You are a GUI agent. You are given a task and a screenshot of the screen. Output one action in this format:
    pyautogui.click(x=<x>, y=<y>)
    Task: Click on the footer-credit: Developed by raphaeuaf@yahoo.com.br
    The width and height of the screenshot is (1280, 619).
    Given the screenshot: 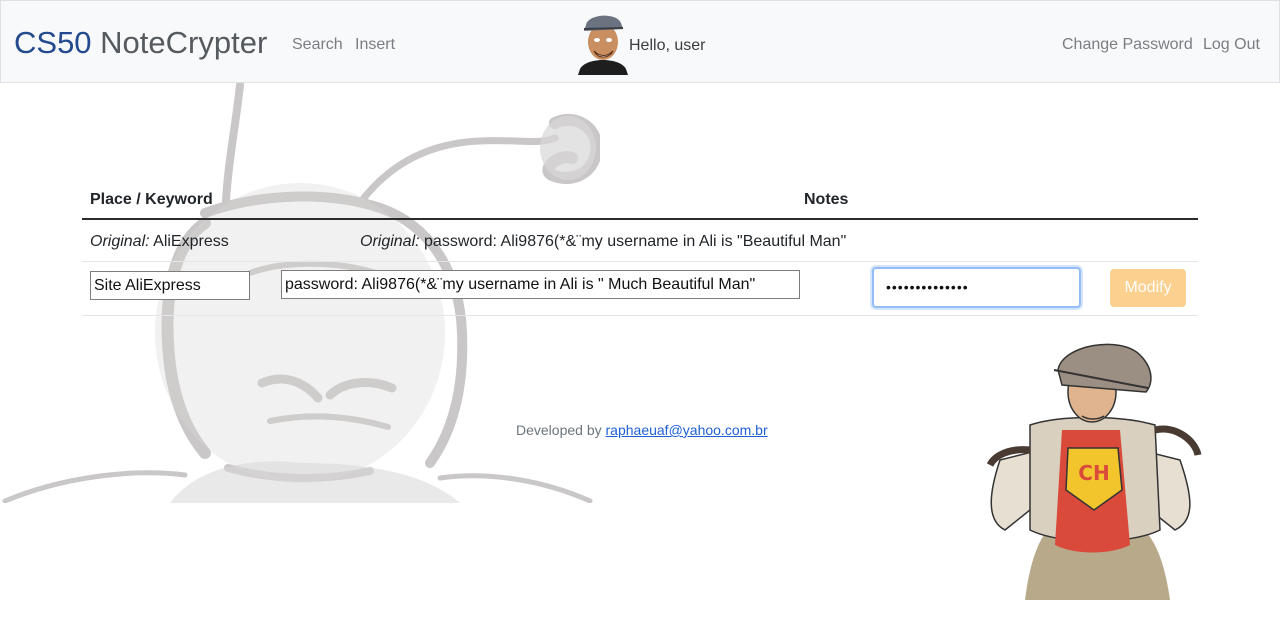 What is the action you would take?
    pyautogui.click(x=642, y=430)
    